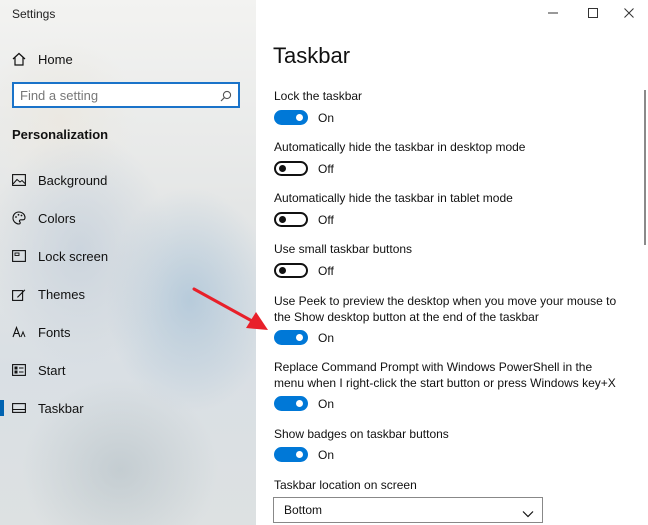  I want to click on search-icon, so click(226, 98).